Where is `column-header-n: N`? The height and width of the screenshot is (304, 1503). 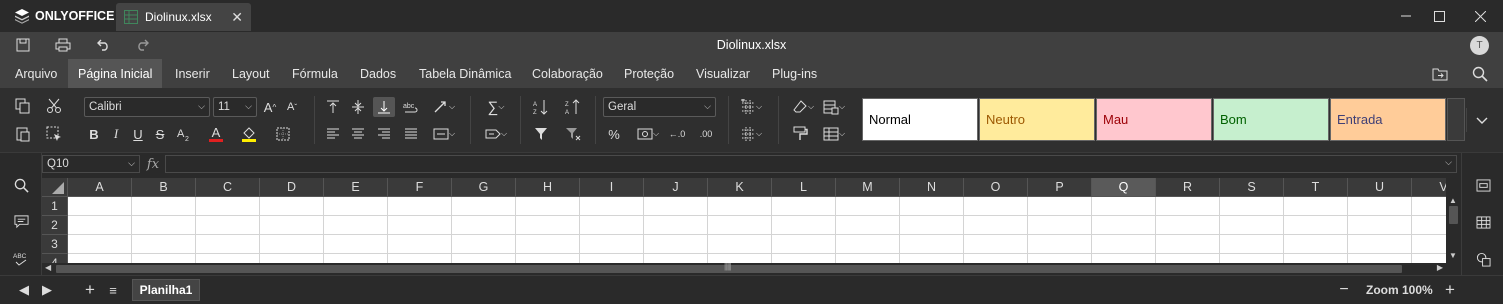
column-header-n: N is located at coordinates (932, 187).